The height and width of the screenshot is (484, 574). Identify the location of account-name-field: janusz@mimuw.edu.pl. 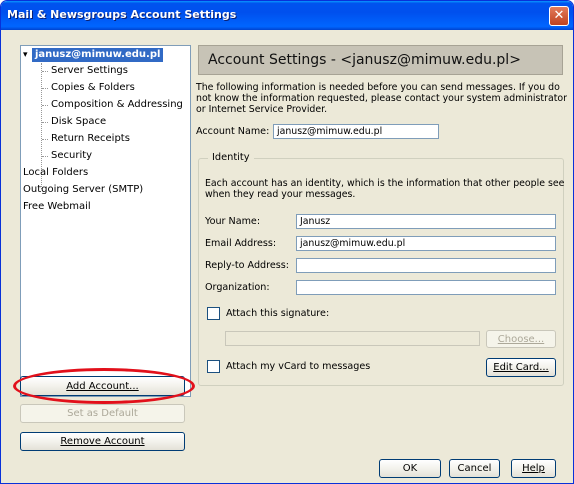
(356, 131).